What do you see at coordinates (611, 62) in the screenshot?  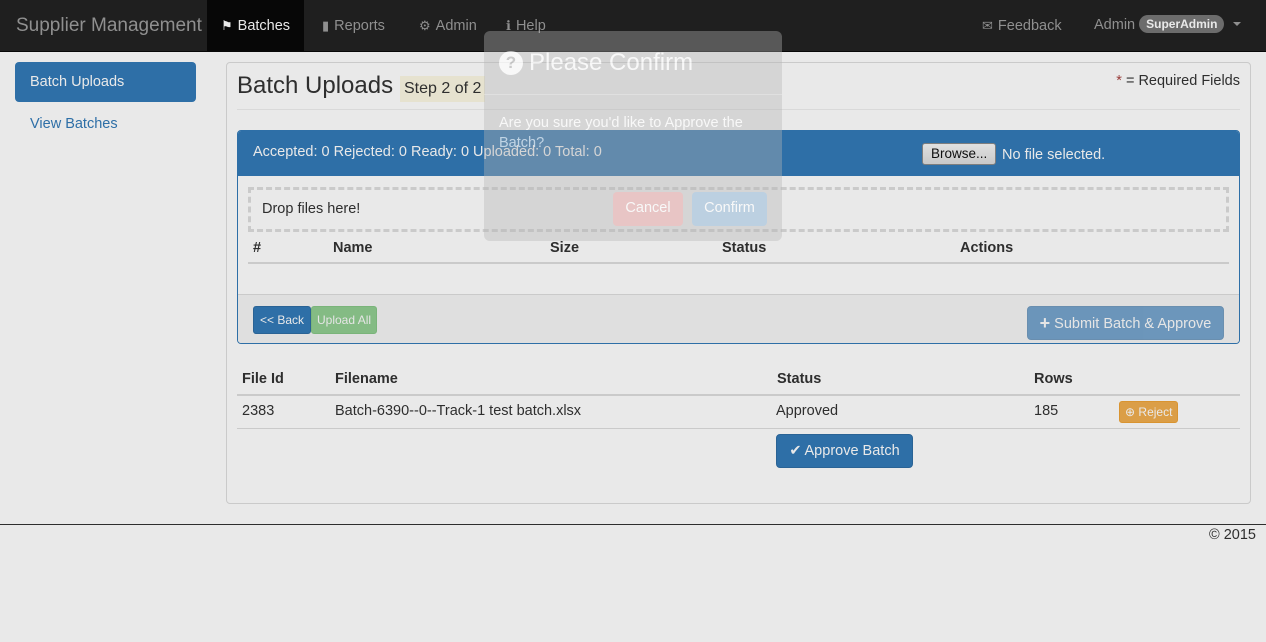 I see `dialog-title-text: Please Confirm` at bounding box center [611, 62].